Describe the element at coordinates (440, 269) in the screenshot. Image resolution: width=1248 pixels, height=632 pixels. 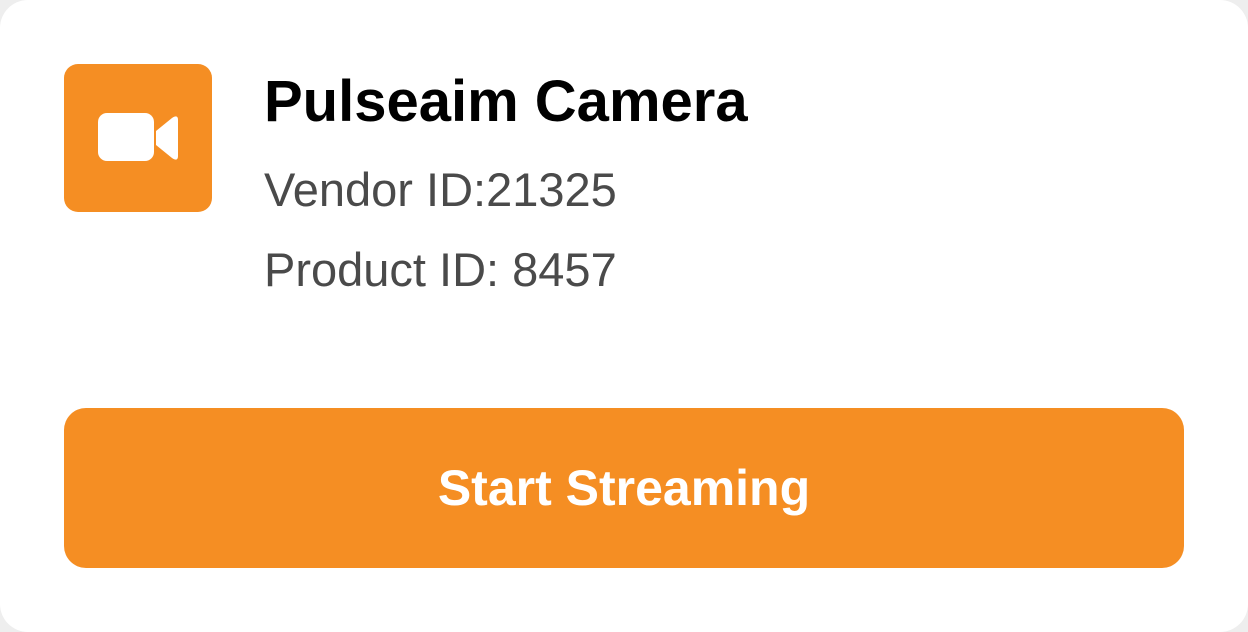
I see `product-id: Product ID: 8457` at that location.